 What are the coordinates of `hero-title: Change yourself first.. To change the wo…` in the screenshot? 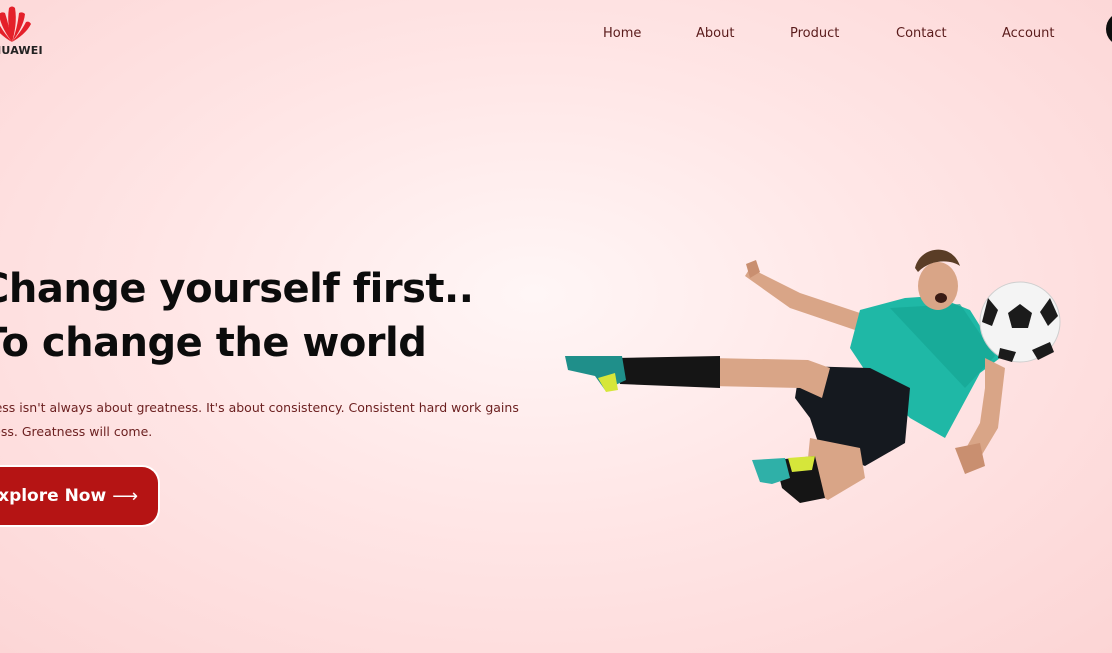 It's located at (237, 316).